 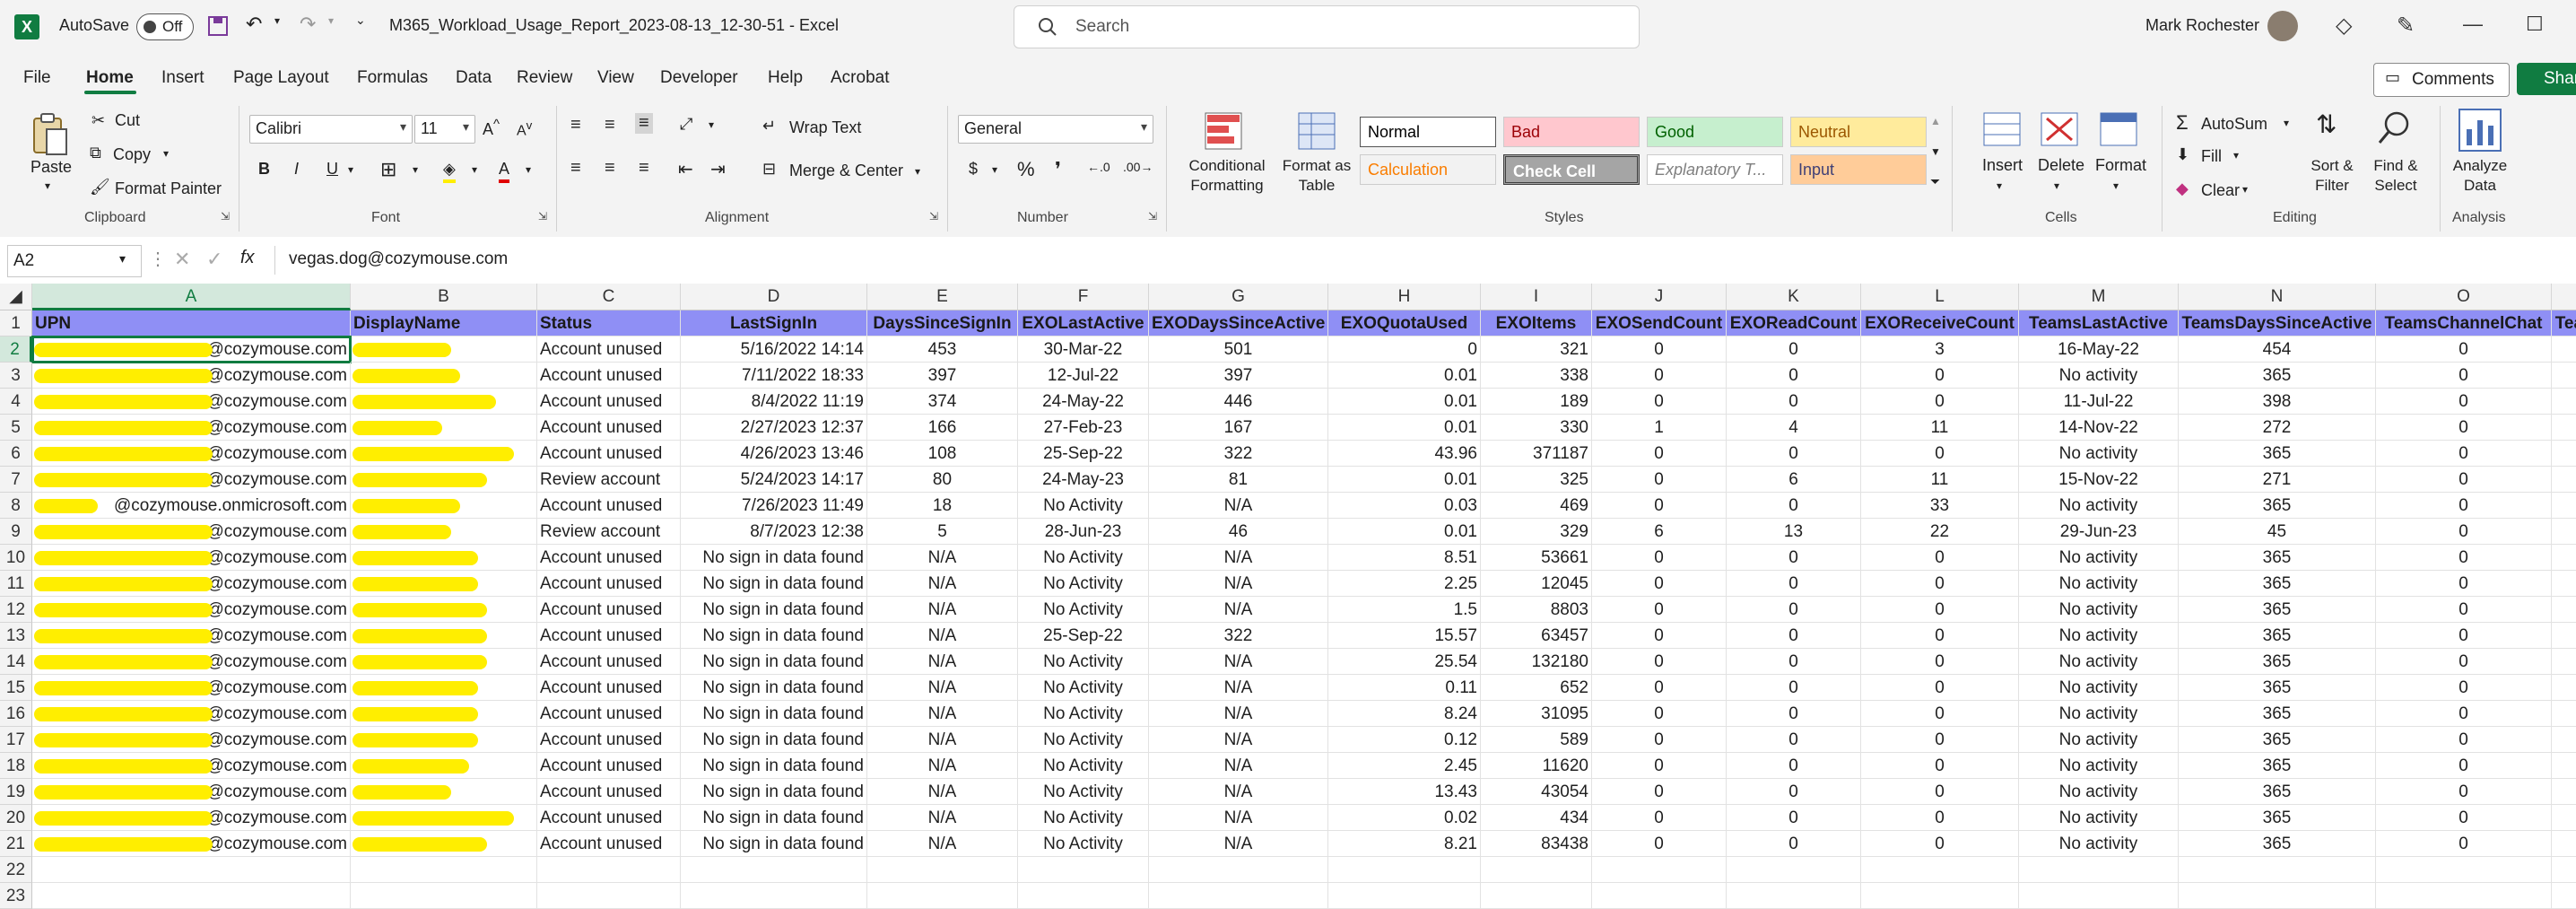 What do you see at coordinates (1238, 636) in the screenshot?
I see `table-cell: 322` at bounding box center [1238, 636].